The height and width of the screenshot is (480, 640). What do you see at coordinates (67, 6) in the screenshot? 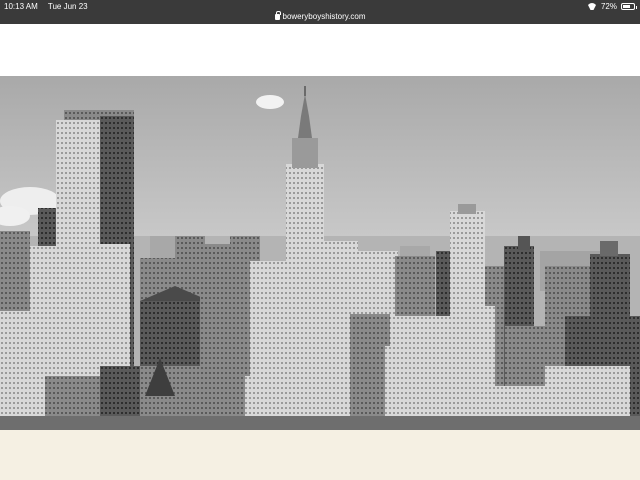
I see `status-date: Tue Jun 23` at bounding box center [67, 6].